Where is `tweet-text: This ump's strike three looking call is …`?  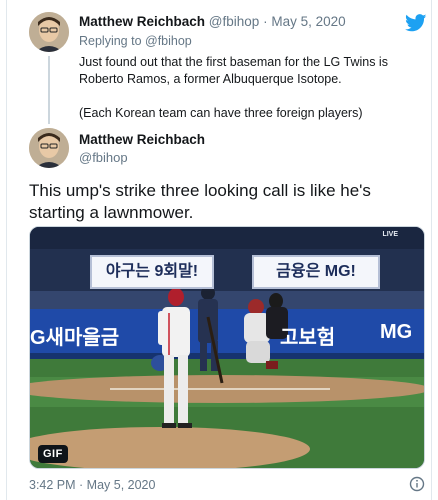
tweet-text: This ump's strike three looking call is … is located at coordinates (200, 201).